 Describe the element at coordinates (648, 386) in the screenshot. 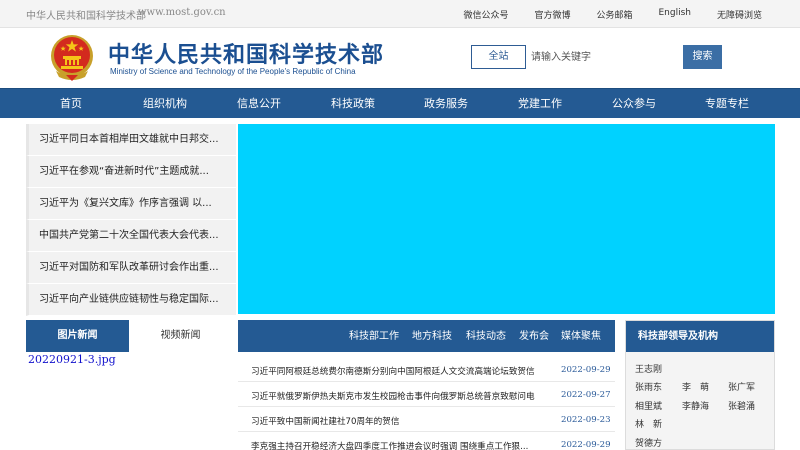

I see `leader-name: 张雨东` at that location.